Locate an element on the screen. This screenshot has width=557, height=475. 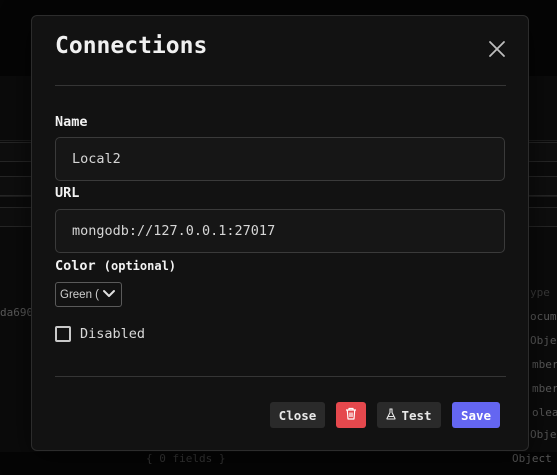
color-label-text: Color is located at coordinates (75, 266).